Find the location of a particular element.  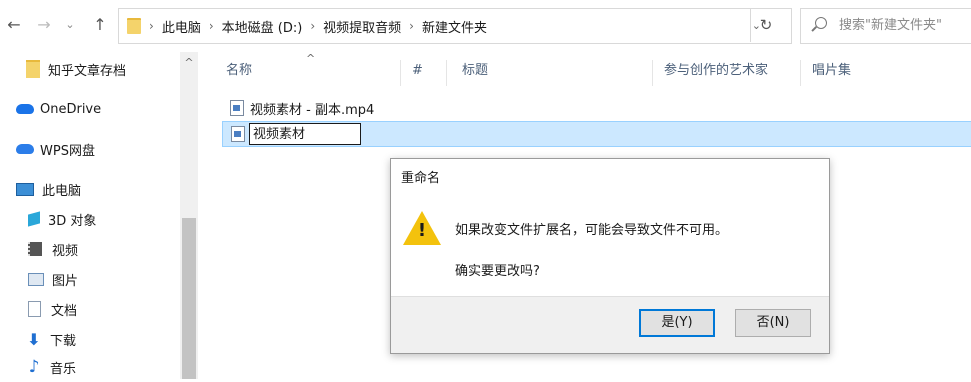

rename-input: 视频素材 is located at coordinates (305, 134).